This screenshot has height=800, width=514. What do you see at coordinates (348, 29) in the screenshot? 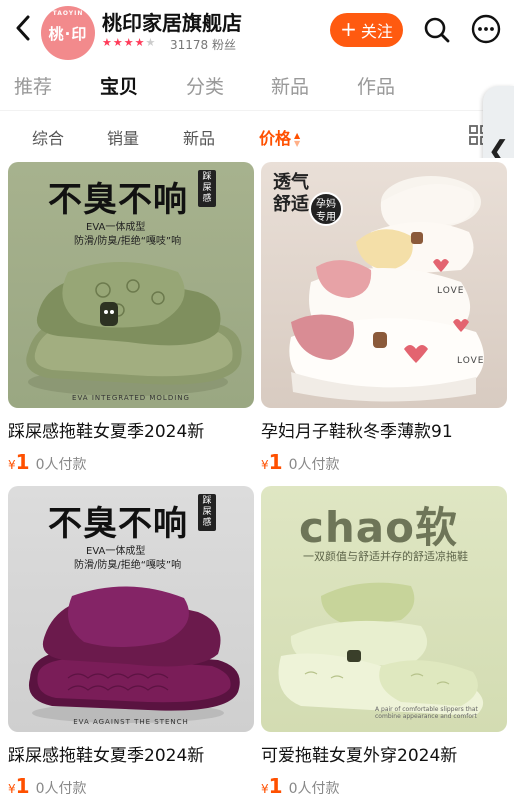
I see `plus-icon: +` at bounding box center [348, 29].